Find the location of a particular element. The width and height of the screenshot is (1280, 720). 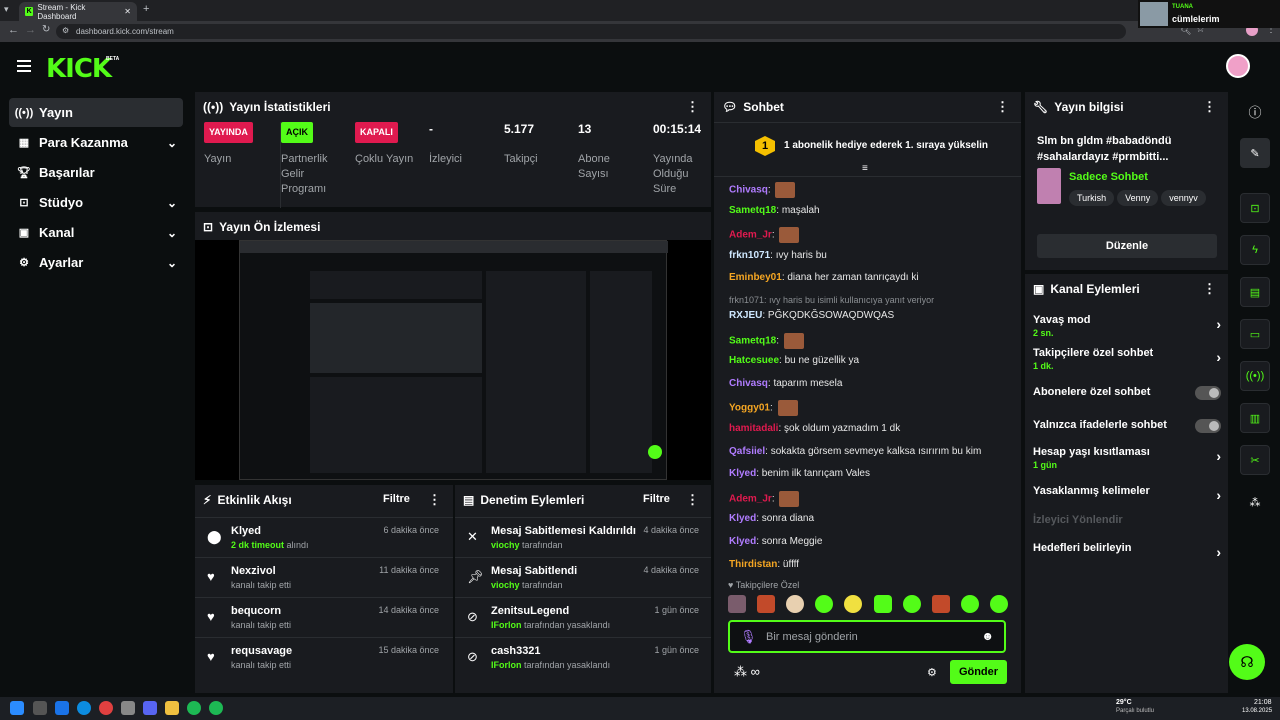

tag: Turkish is located at coordinates (1092, 198).